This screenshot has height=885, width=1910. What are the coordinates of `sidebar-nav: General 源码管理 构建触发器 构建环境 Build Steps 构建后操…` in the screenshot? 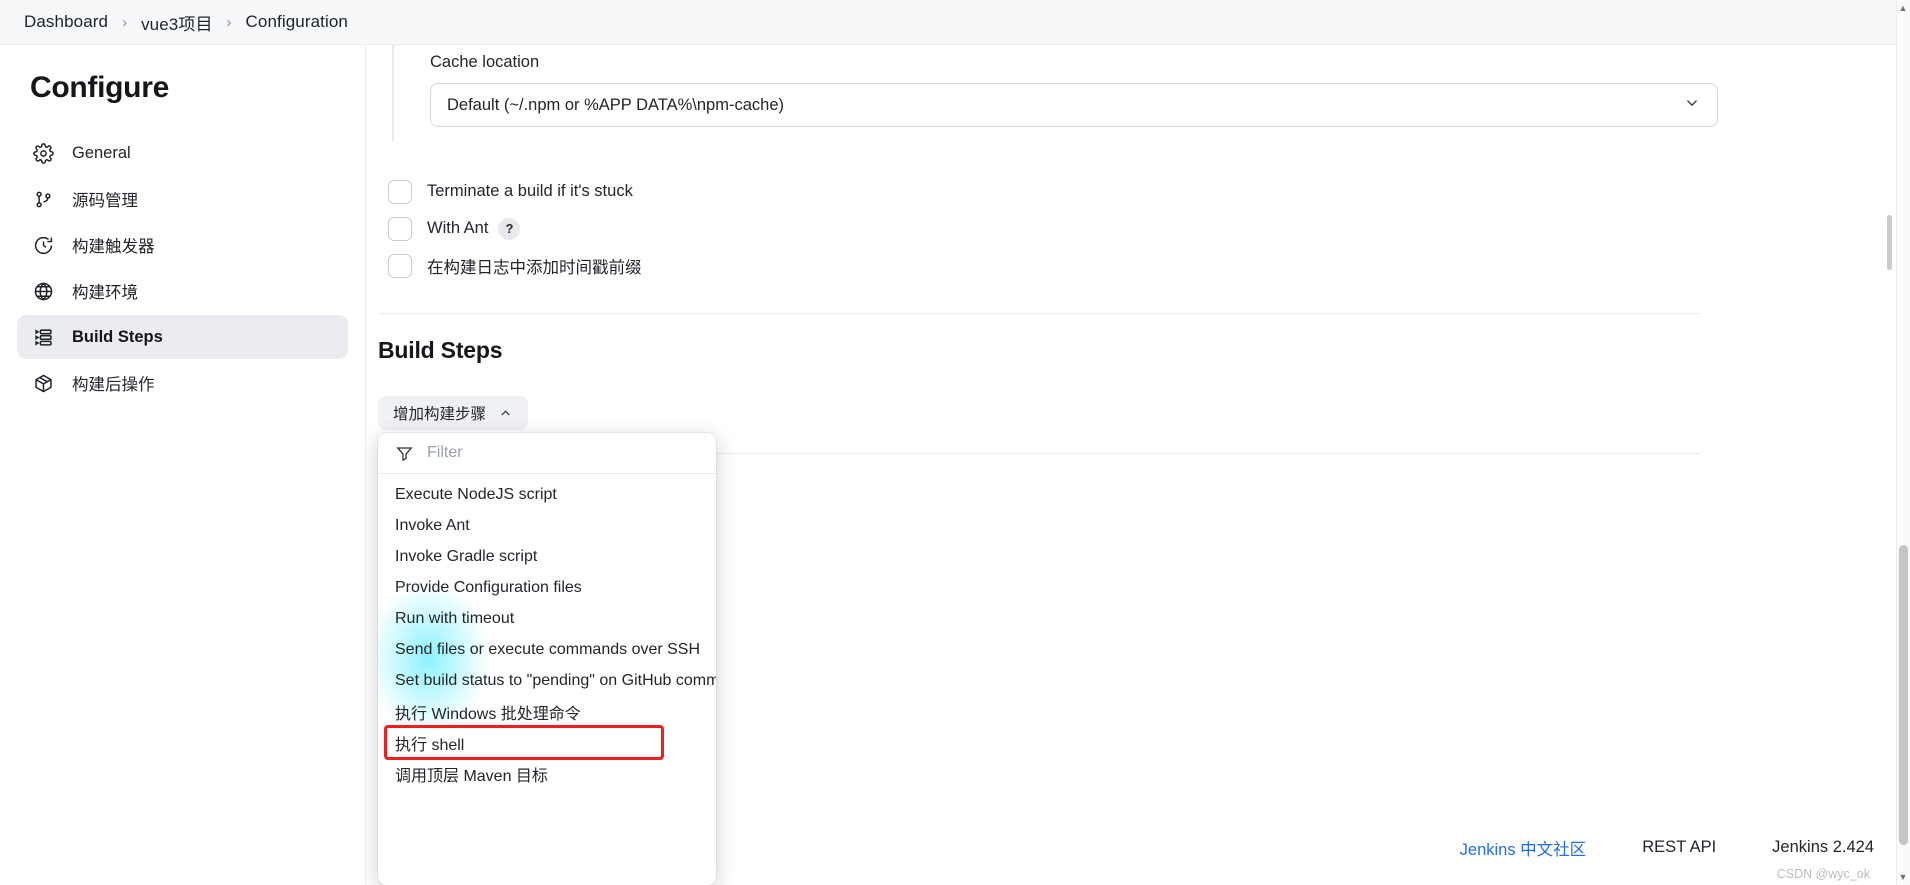 It's located at (182, 268).